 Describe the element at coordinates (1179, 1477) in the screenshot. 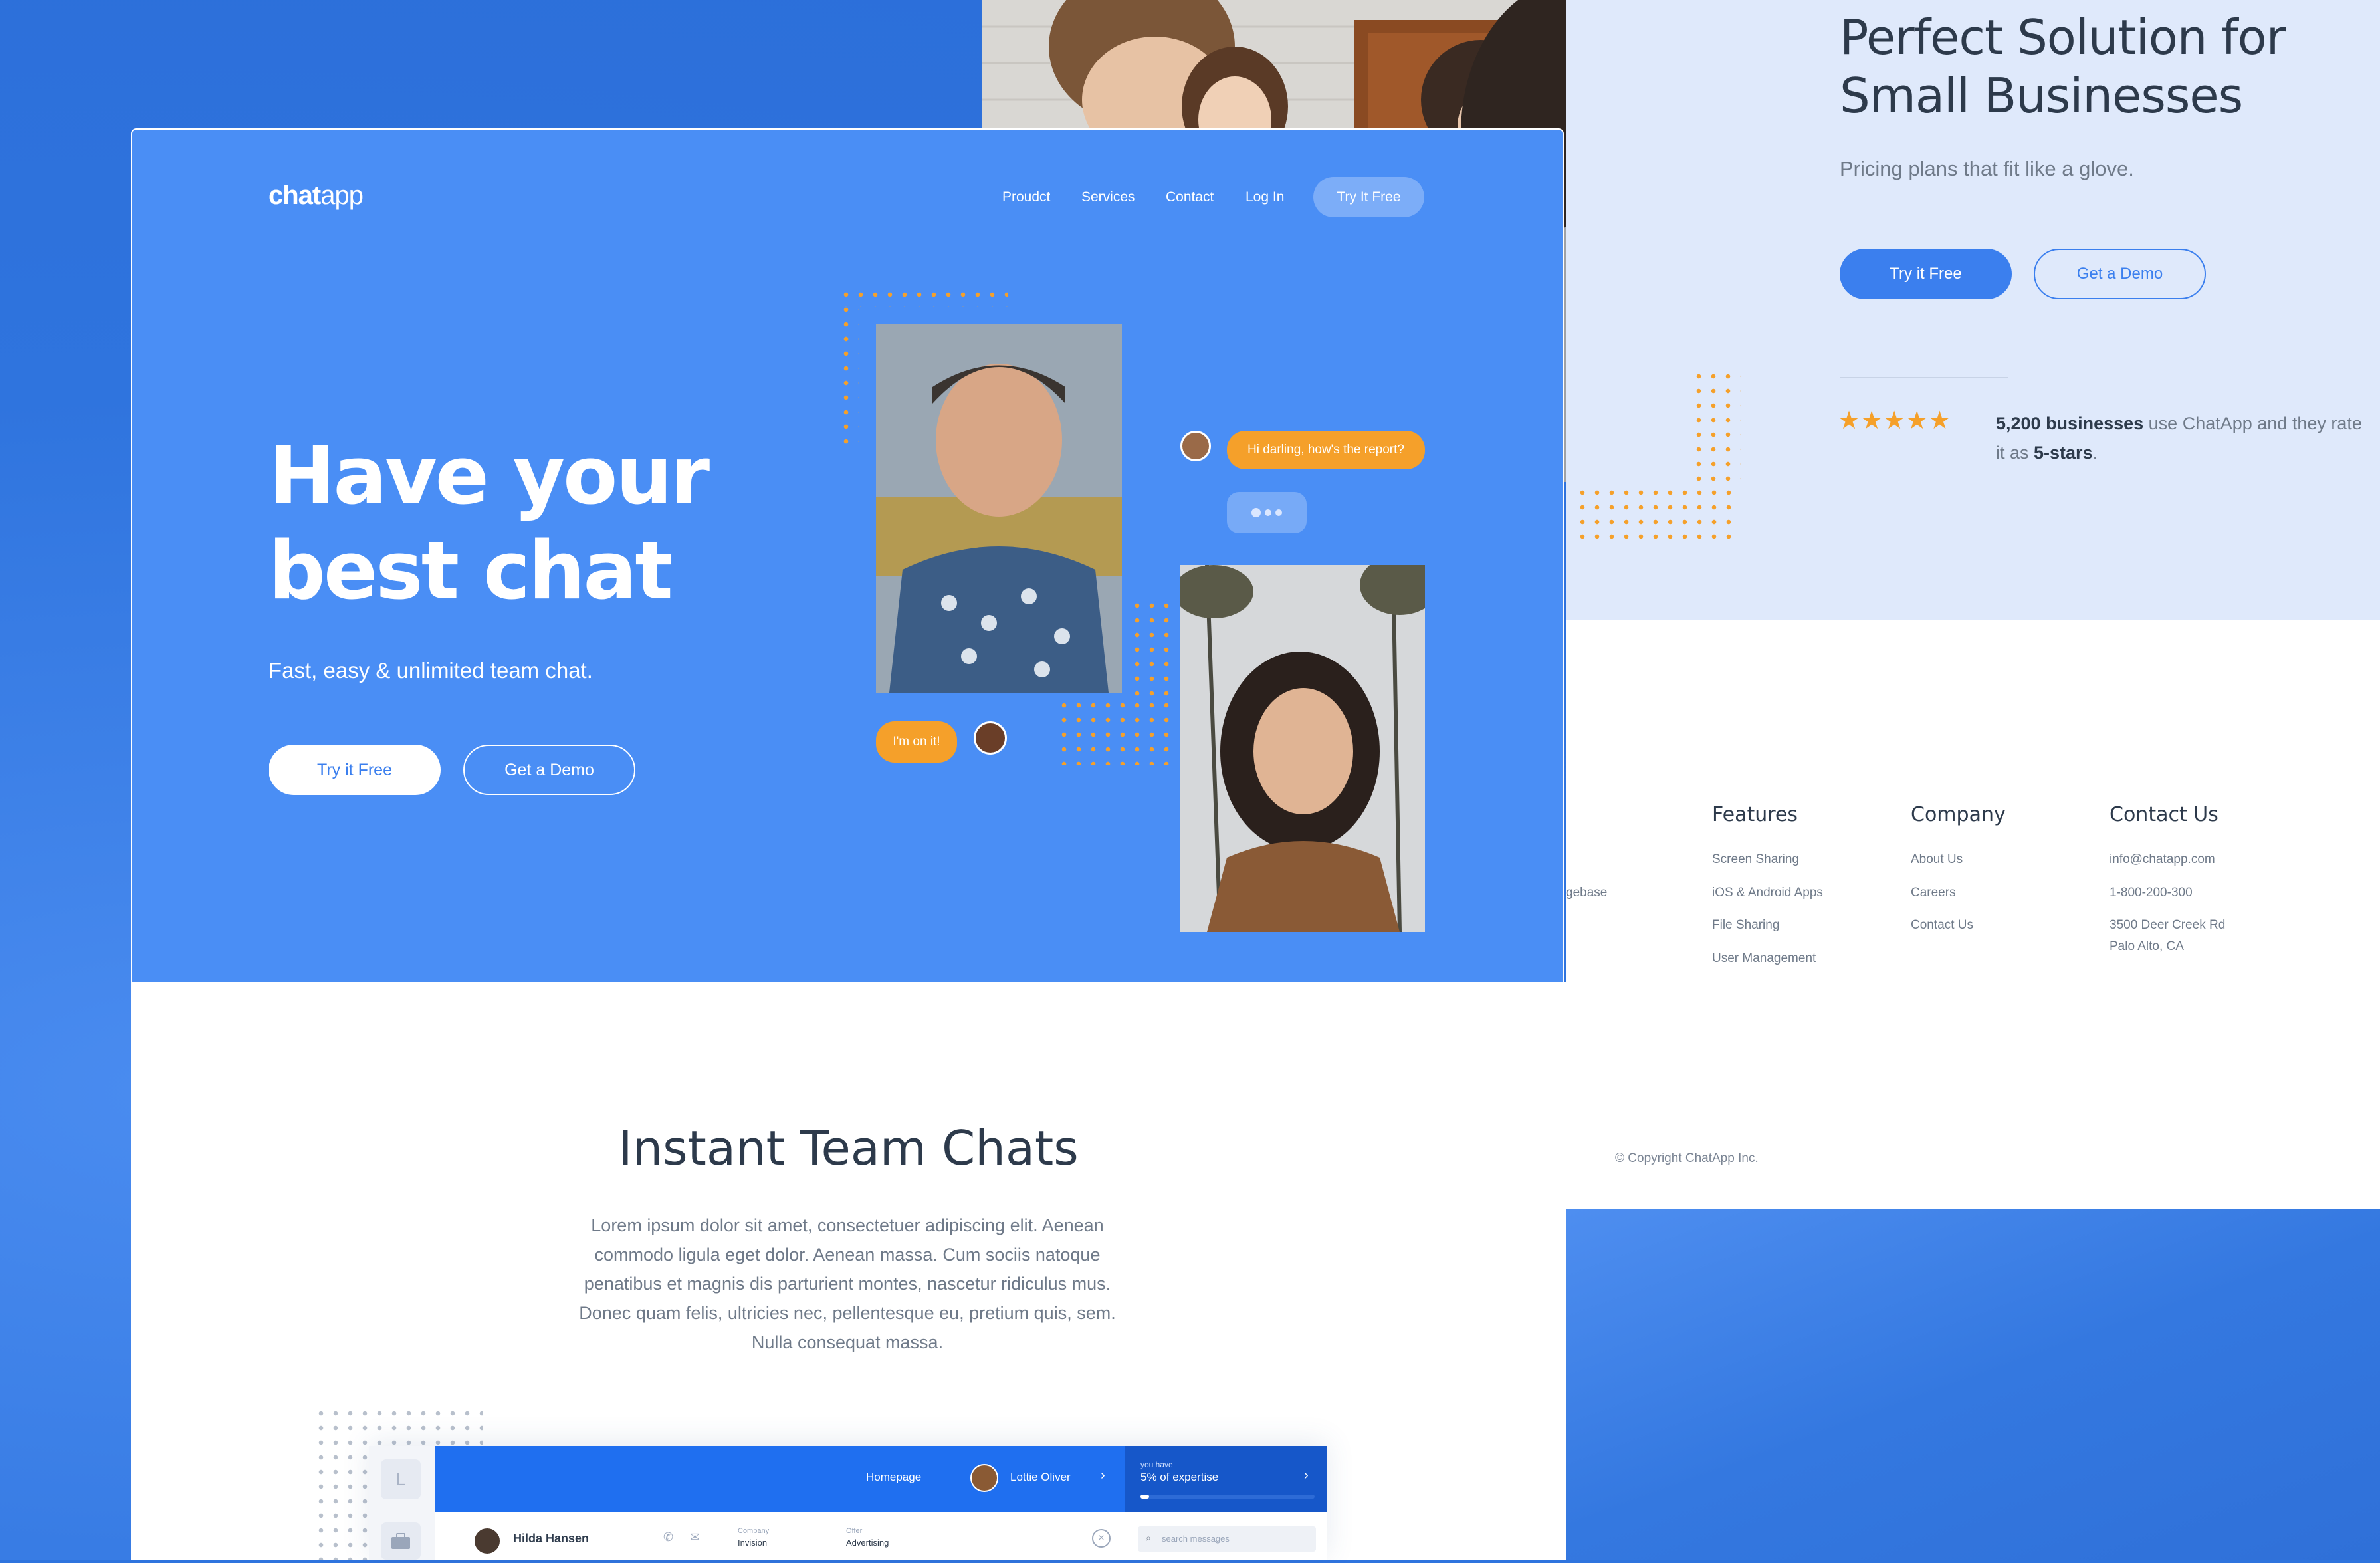

I see `stats-value: 5% of expertise` at that location.